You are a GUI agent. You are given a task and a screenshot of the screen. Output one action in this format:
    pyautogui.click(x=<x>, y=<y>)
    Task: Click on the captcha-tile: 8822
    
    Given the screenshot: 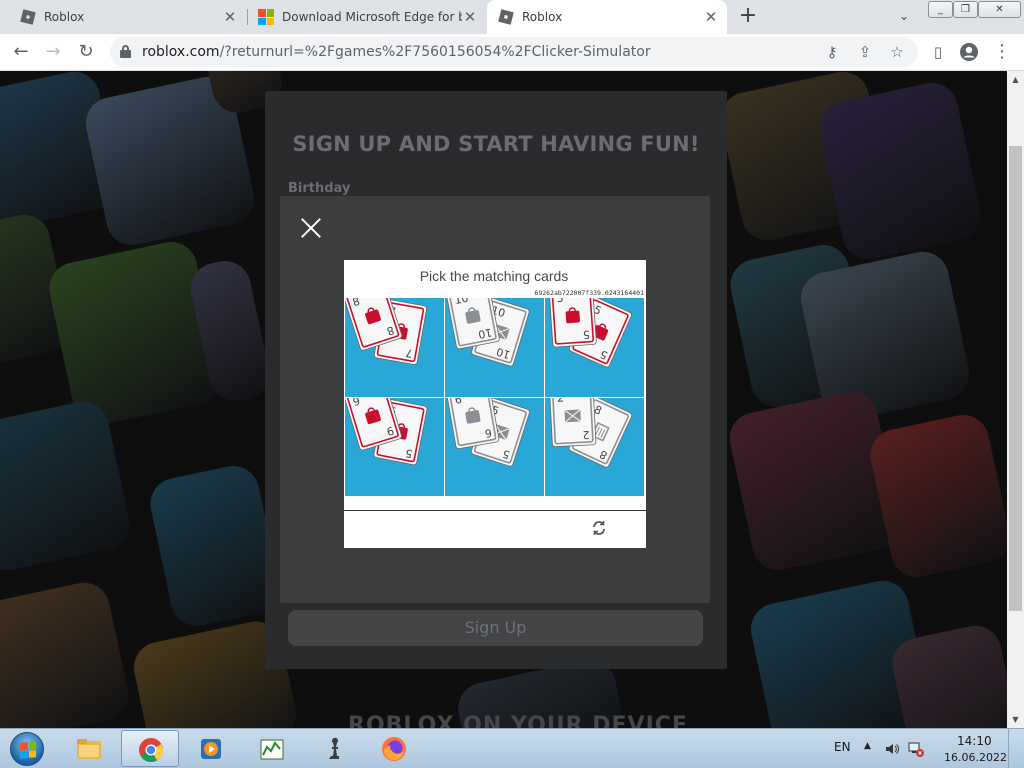 What is the action you would take?
    pyautogui.click(x=594, y=446)
    